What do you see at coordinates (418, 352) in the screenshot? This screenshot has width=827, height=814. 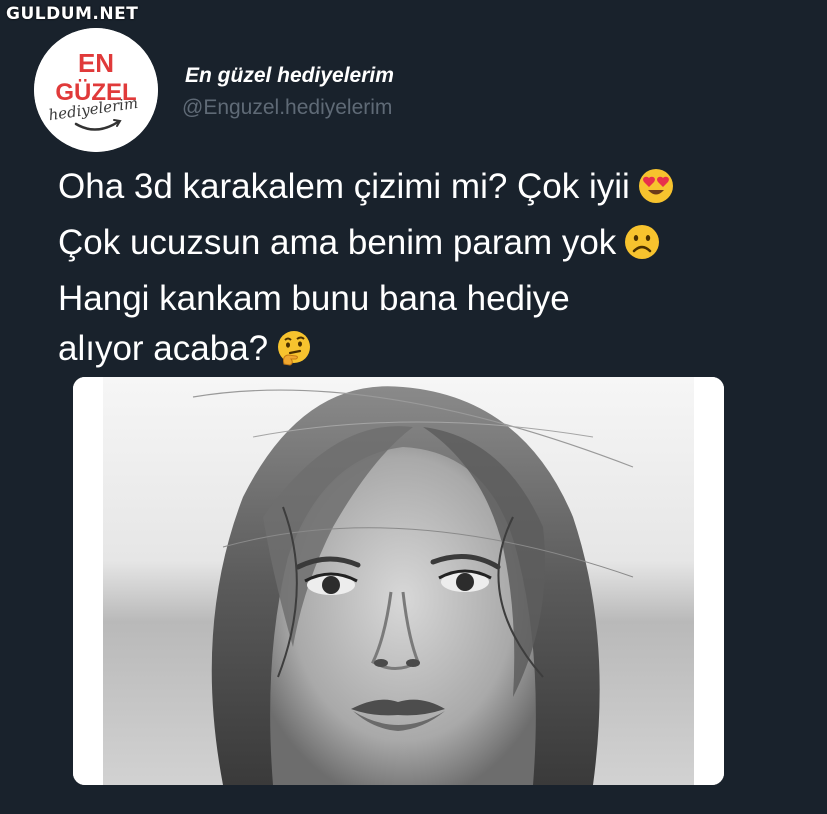 I see `tweet-line: alıyor acaba?` at bounding box center [418, 352].